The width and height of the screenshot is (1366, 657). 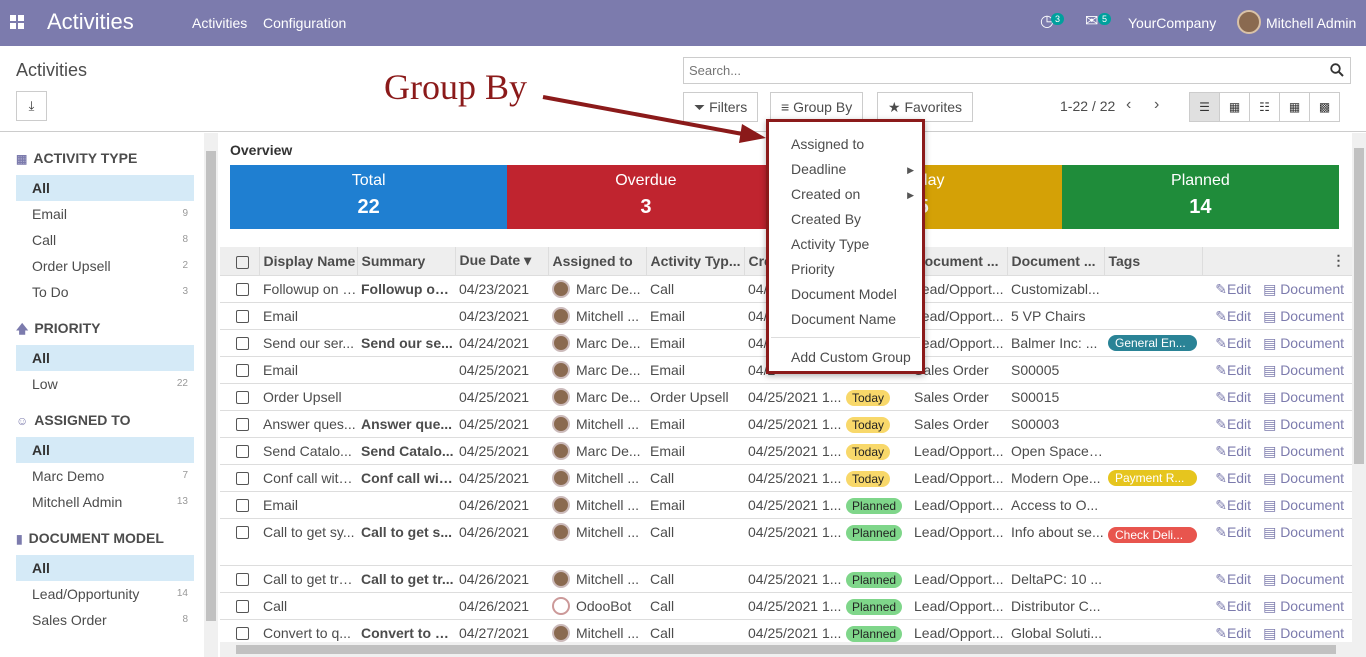 I want to click on horizontal-scrollbar, so click(x=786, y=649).